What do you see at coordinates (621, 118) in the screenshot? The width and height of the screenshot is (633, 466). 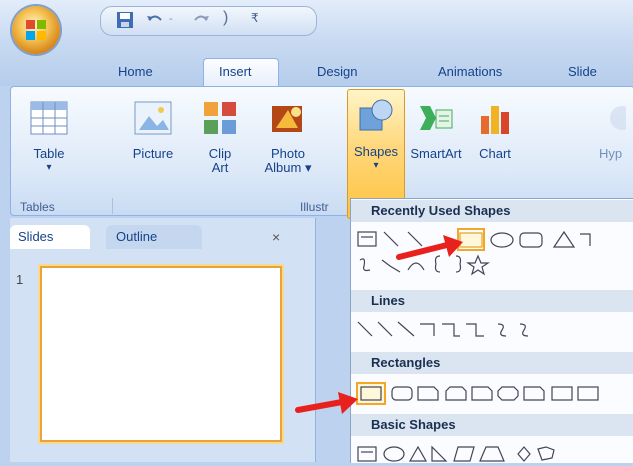 I see `hyperlink-icon` at bounding box center [621, 118].